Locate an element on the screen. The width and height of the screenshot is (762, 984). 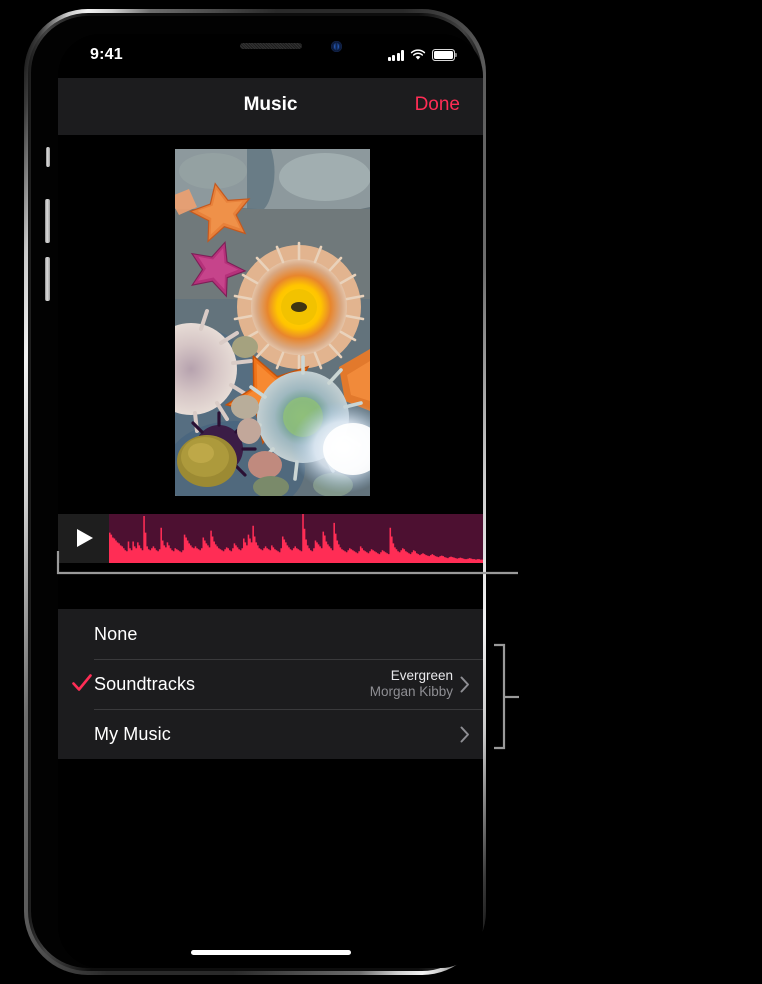
status-time: 9:41 is located at coordinates (106, 54).